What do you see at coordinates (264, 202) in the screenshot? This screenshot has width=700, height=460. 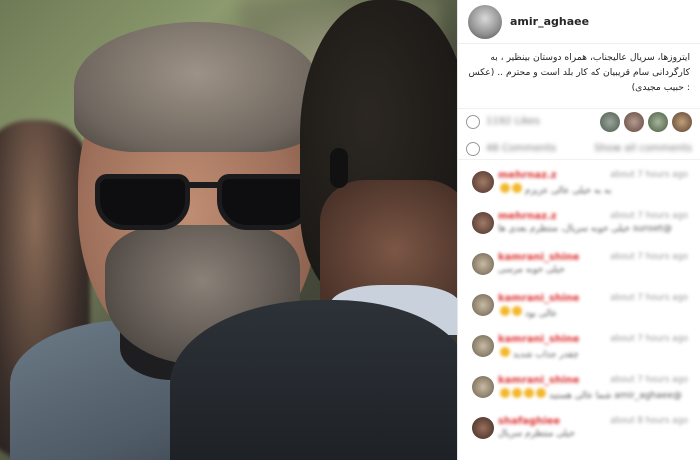 I see `right-lens` at bounding box center [264, 202].